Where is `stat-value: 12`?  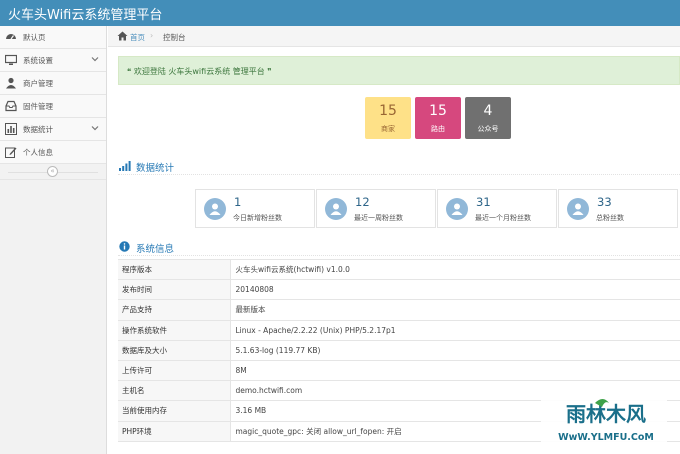 stat-value: 12 is located at coordinates (362, 202).